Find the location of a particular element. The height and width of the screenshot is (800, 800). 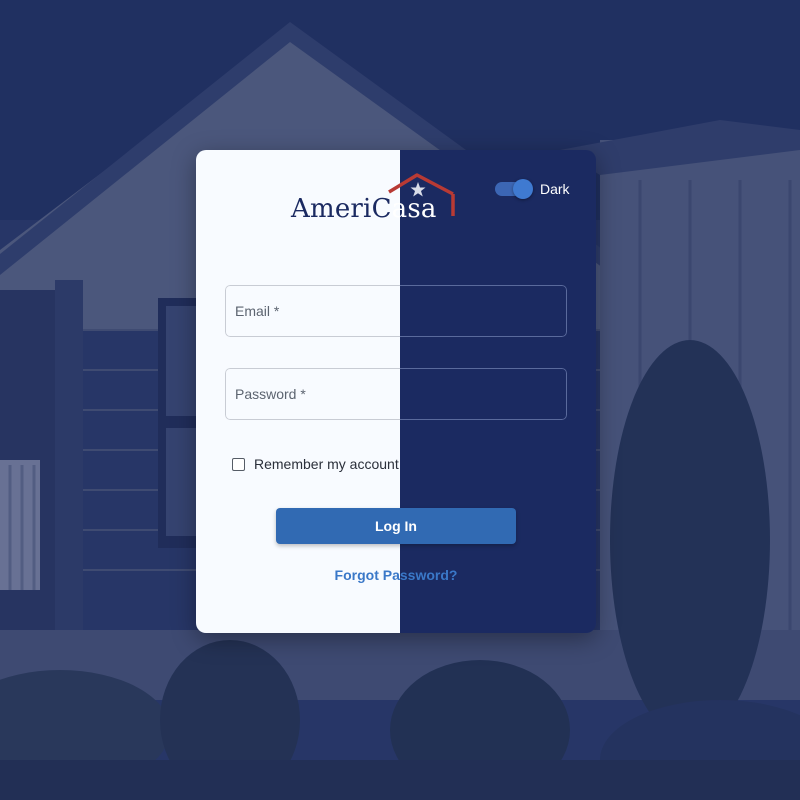

logo-wordmark-part2b: asa is located at coordinates (414, 209).